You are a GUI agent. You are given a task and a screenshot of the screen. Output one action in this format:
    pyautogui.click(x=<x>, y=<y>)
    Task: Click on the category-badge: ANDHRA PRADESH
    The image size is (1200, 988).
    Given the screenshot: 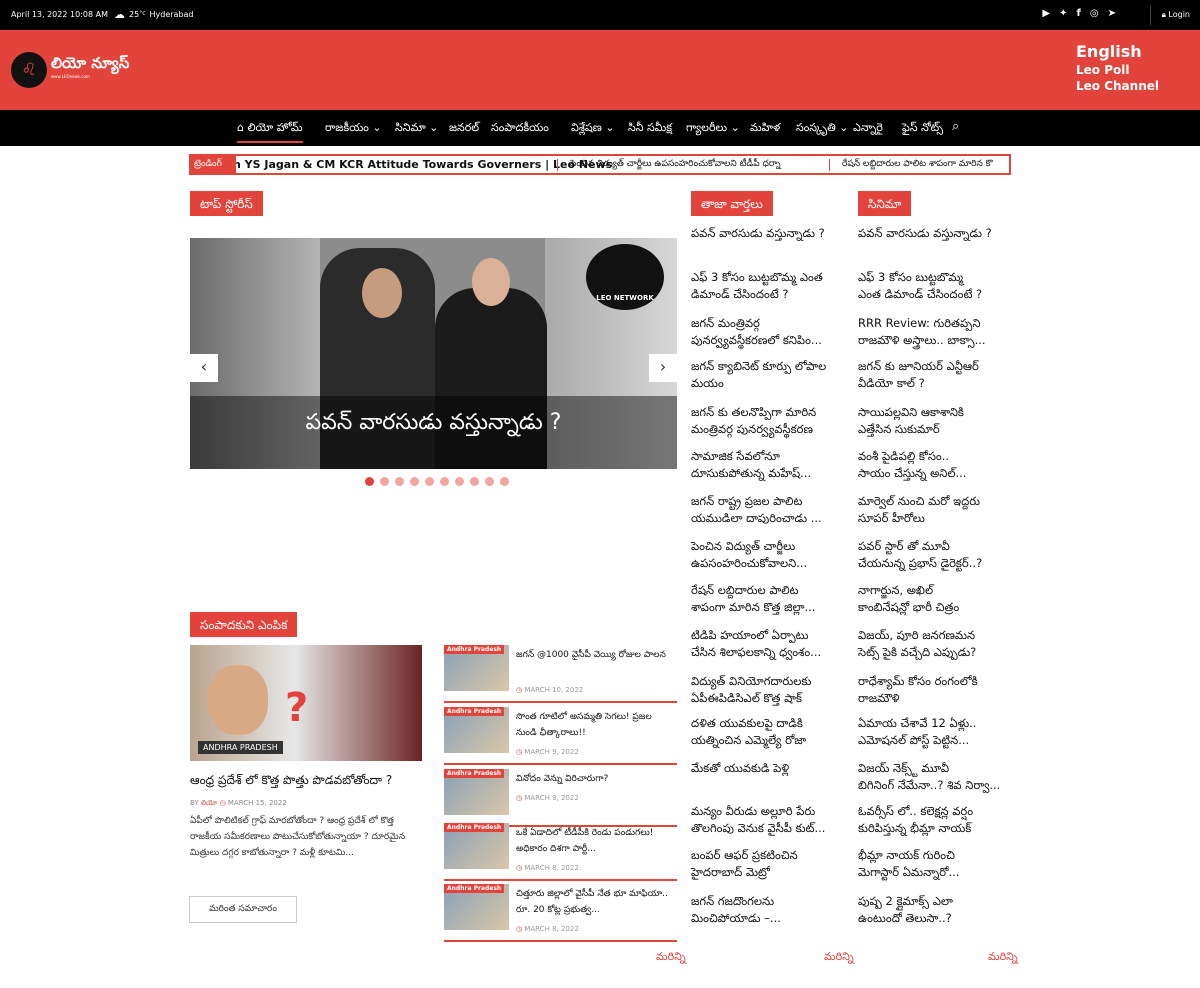 What is the action you would take?
    pyautogui.click(x=240, y=747)
    